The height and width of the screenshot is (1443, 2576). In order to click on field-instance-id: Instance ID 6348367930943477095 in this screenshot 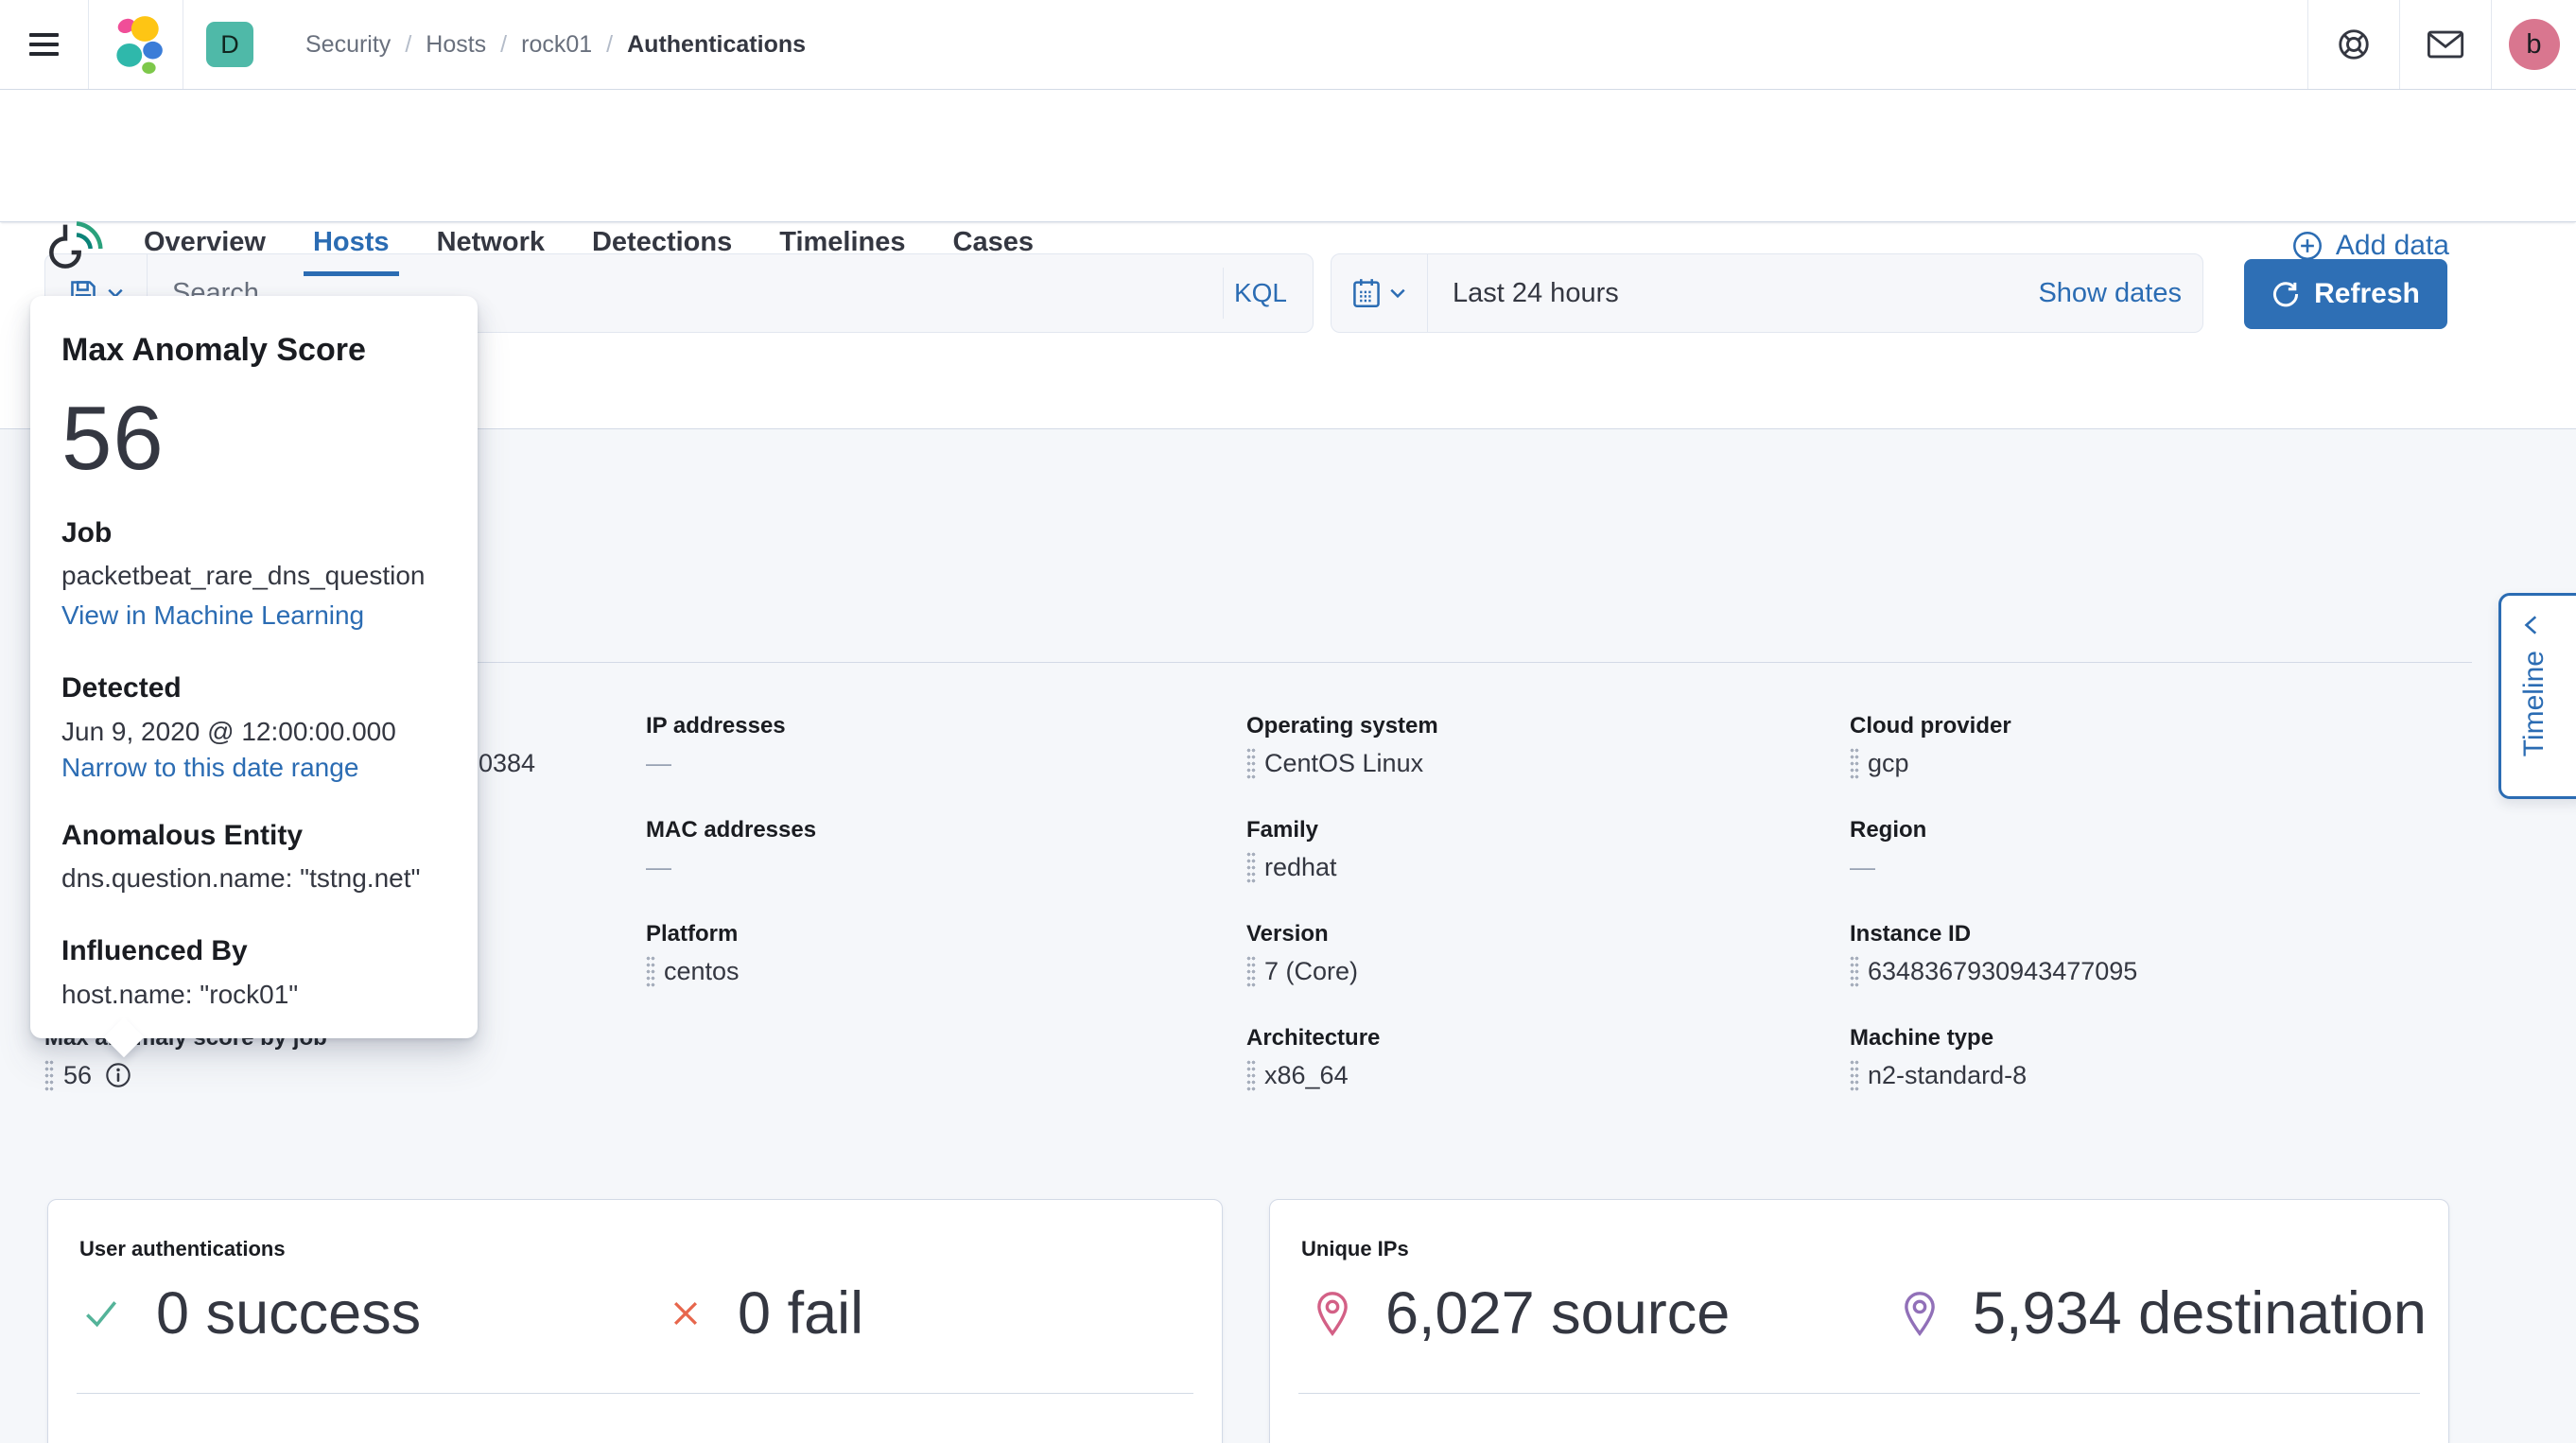, I will do `click(1994, 954)`.